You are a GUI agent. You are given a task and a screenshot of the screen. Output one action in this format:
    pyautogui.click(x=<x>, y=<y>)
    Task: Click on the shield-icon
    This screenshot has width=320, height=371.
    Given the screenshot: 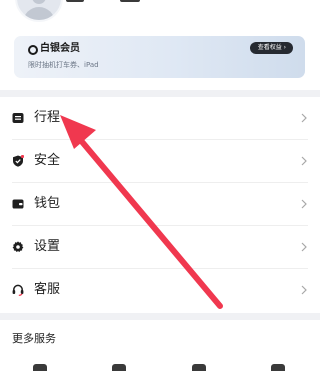 What is the action you would take?
    pyautogui.click(x=18, y=161)
    